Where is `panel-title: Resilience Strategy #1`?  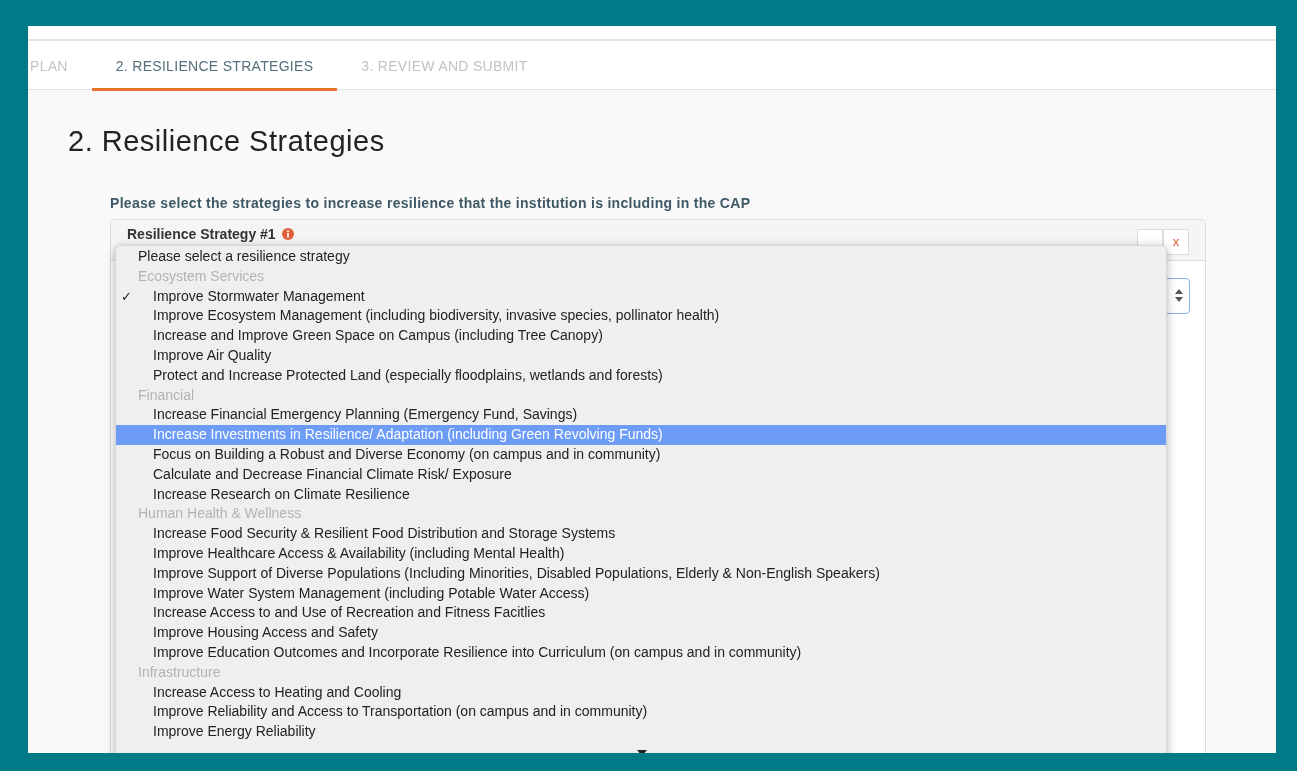
panel-title: Resilience Strategy #1 is located at coordinates (201, 233).